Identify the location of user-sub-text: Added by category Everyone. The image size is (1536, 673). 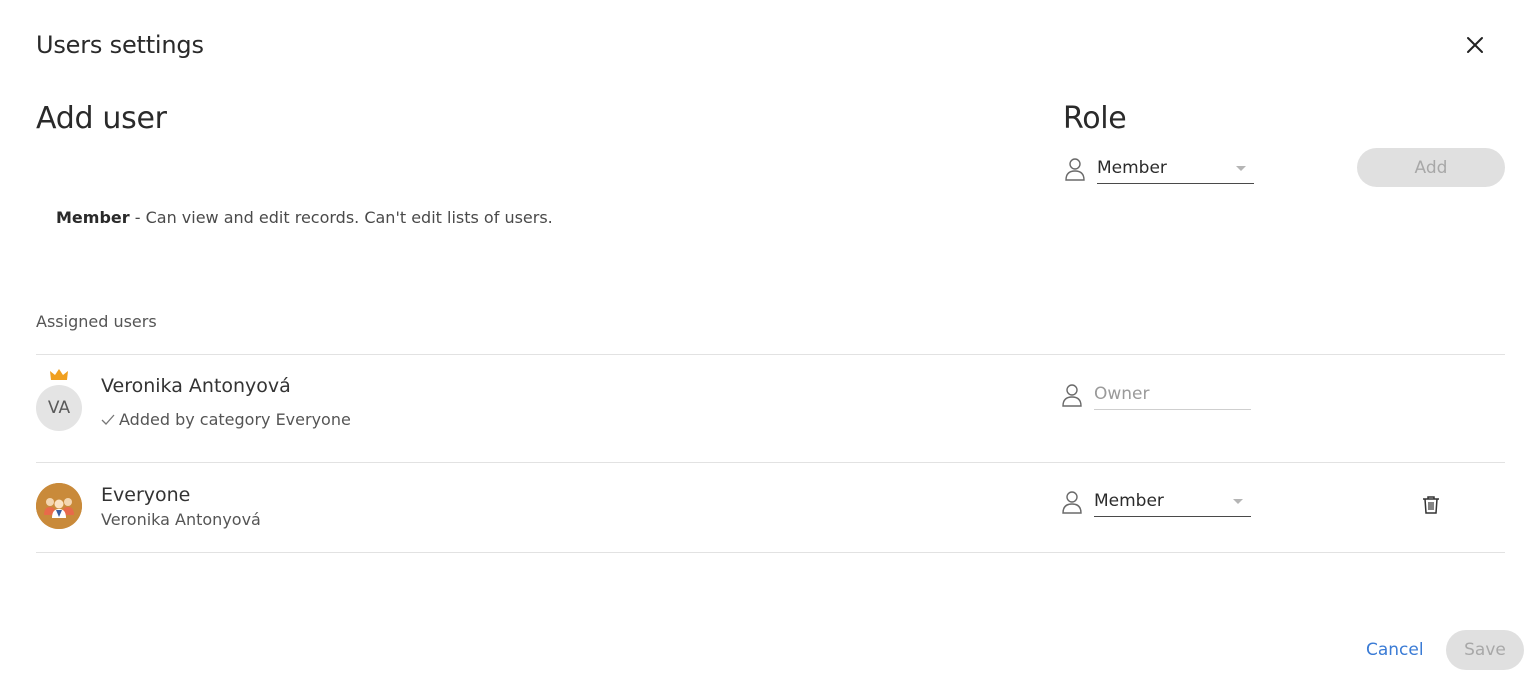
(235, 419).